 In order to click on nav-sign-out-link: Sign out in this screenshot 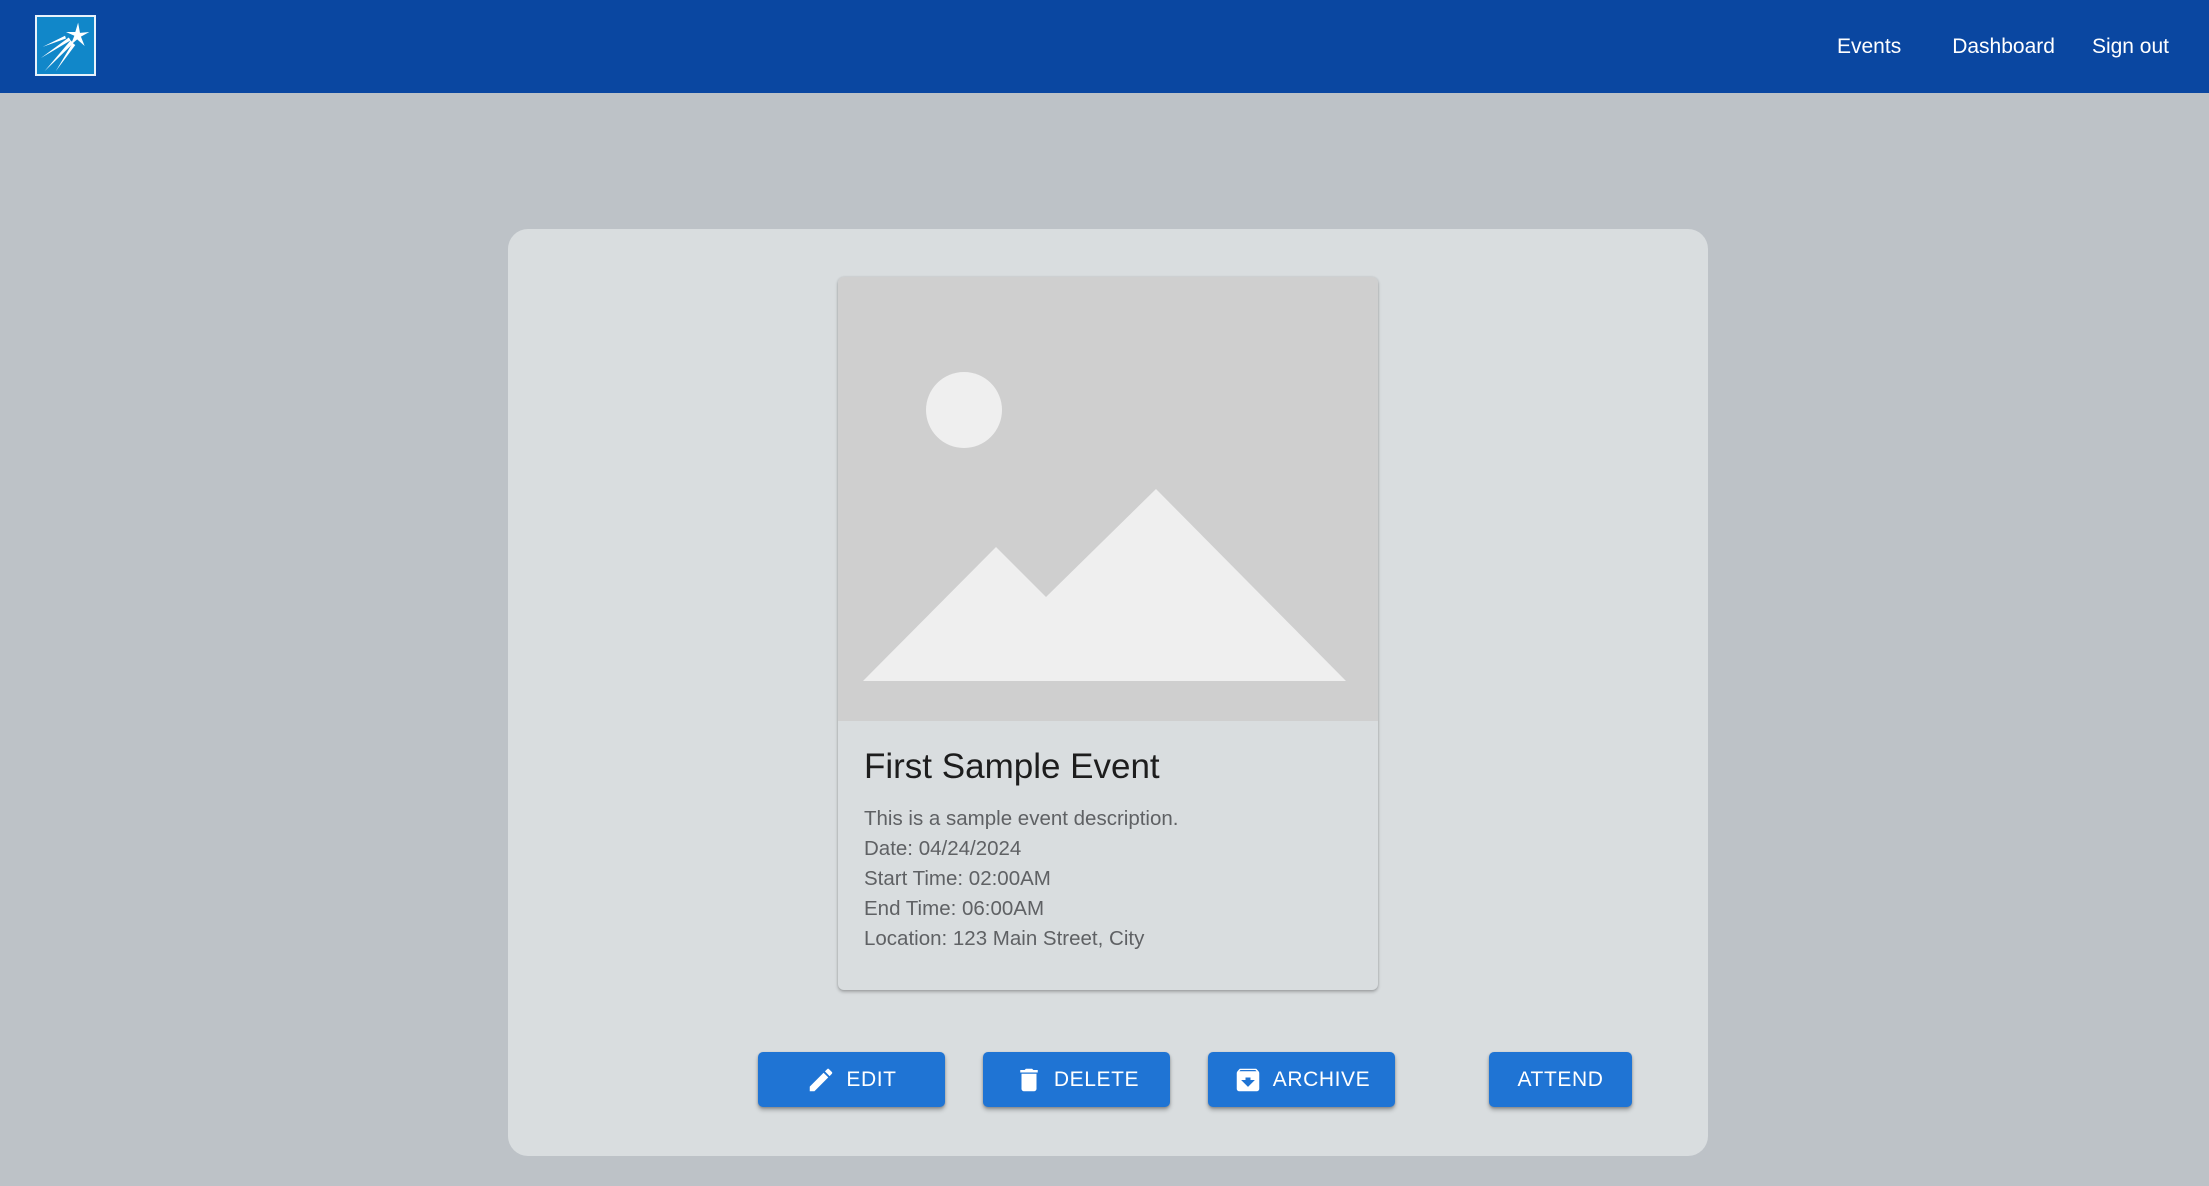, I will do `click(2130, 47)`.